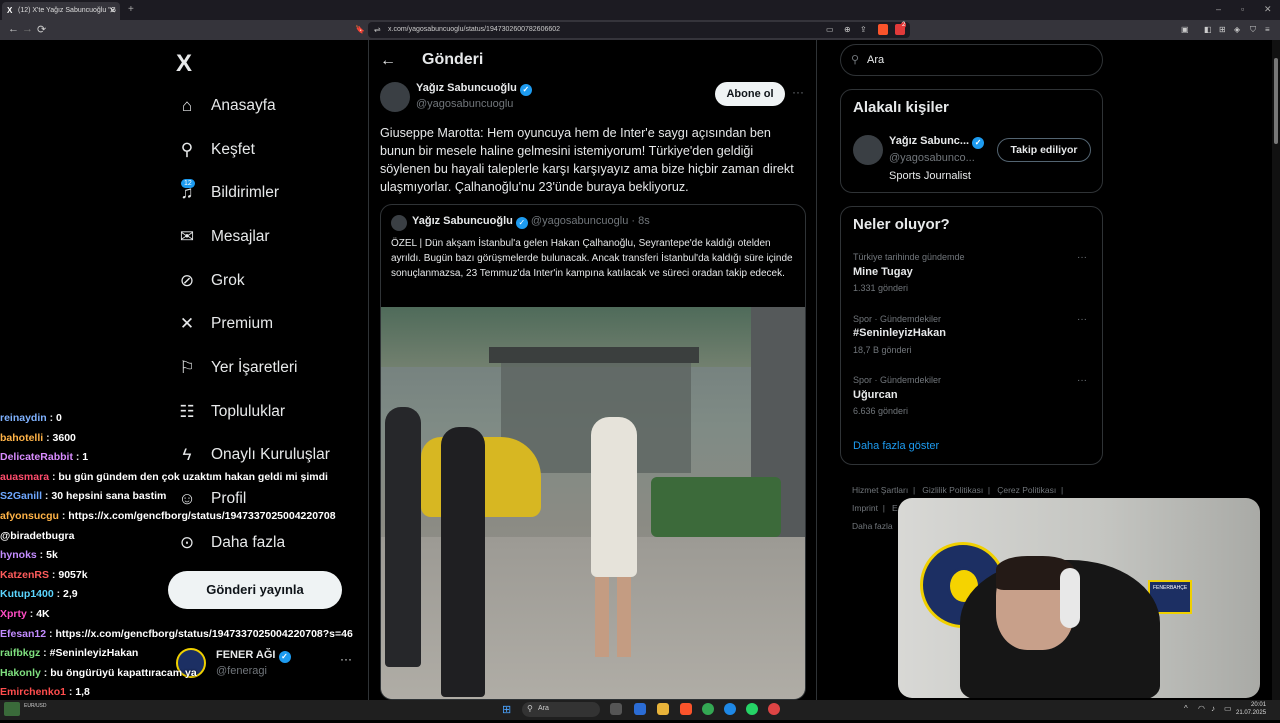  What do you see at coordinates (27, 29) in the screenshot?
I see `forward-icon: →` at bounding box center [27, 29].